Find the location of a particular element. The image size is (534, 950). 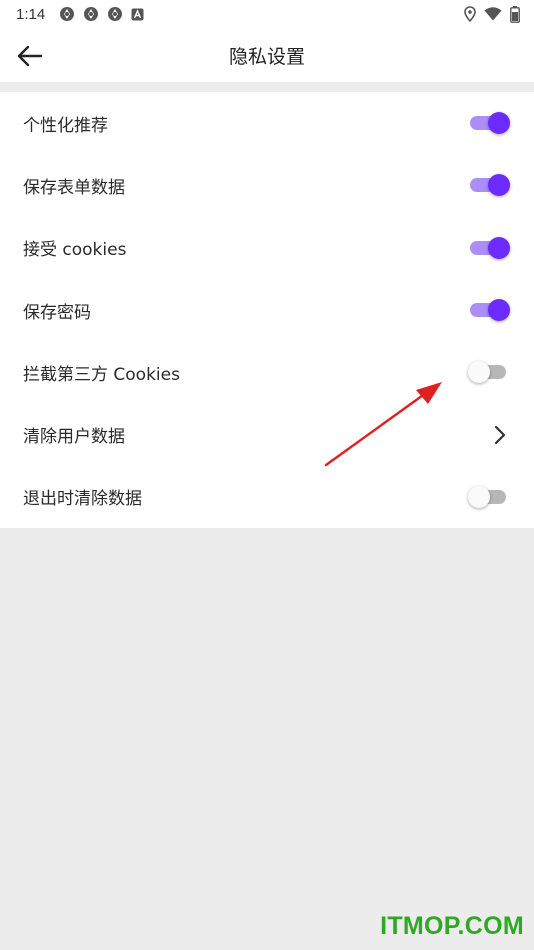

status-bar: 1:14 is located at coordinates (267, 14).